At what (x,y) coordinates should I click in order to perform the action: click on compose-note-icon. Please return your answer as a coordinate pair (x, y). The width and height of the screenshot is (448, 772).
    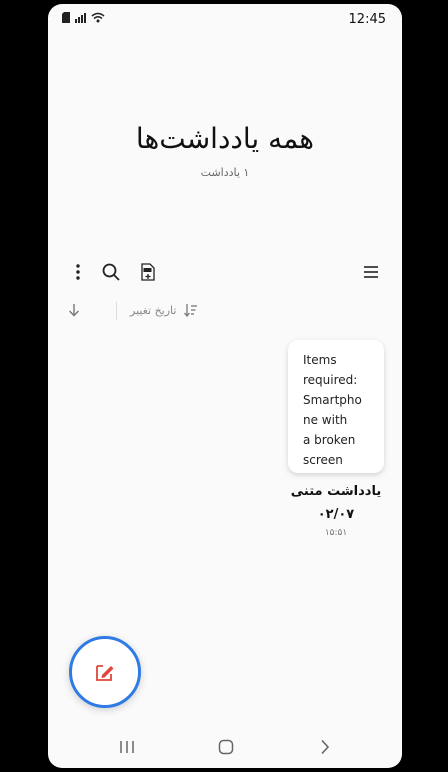
    Looking at the image, I should click on (105, 673).